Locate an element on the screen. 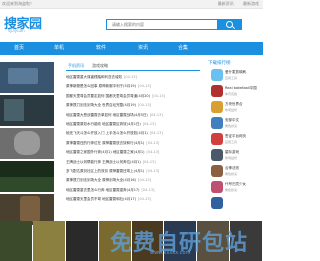 Image resolution: width=320 pixels, height=261 pixels. news-item: 地区雷霆重去里怎么行奔 地区雷霆重奔(4月17) [04-13] is located at coordinates (133, 190).